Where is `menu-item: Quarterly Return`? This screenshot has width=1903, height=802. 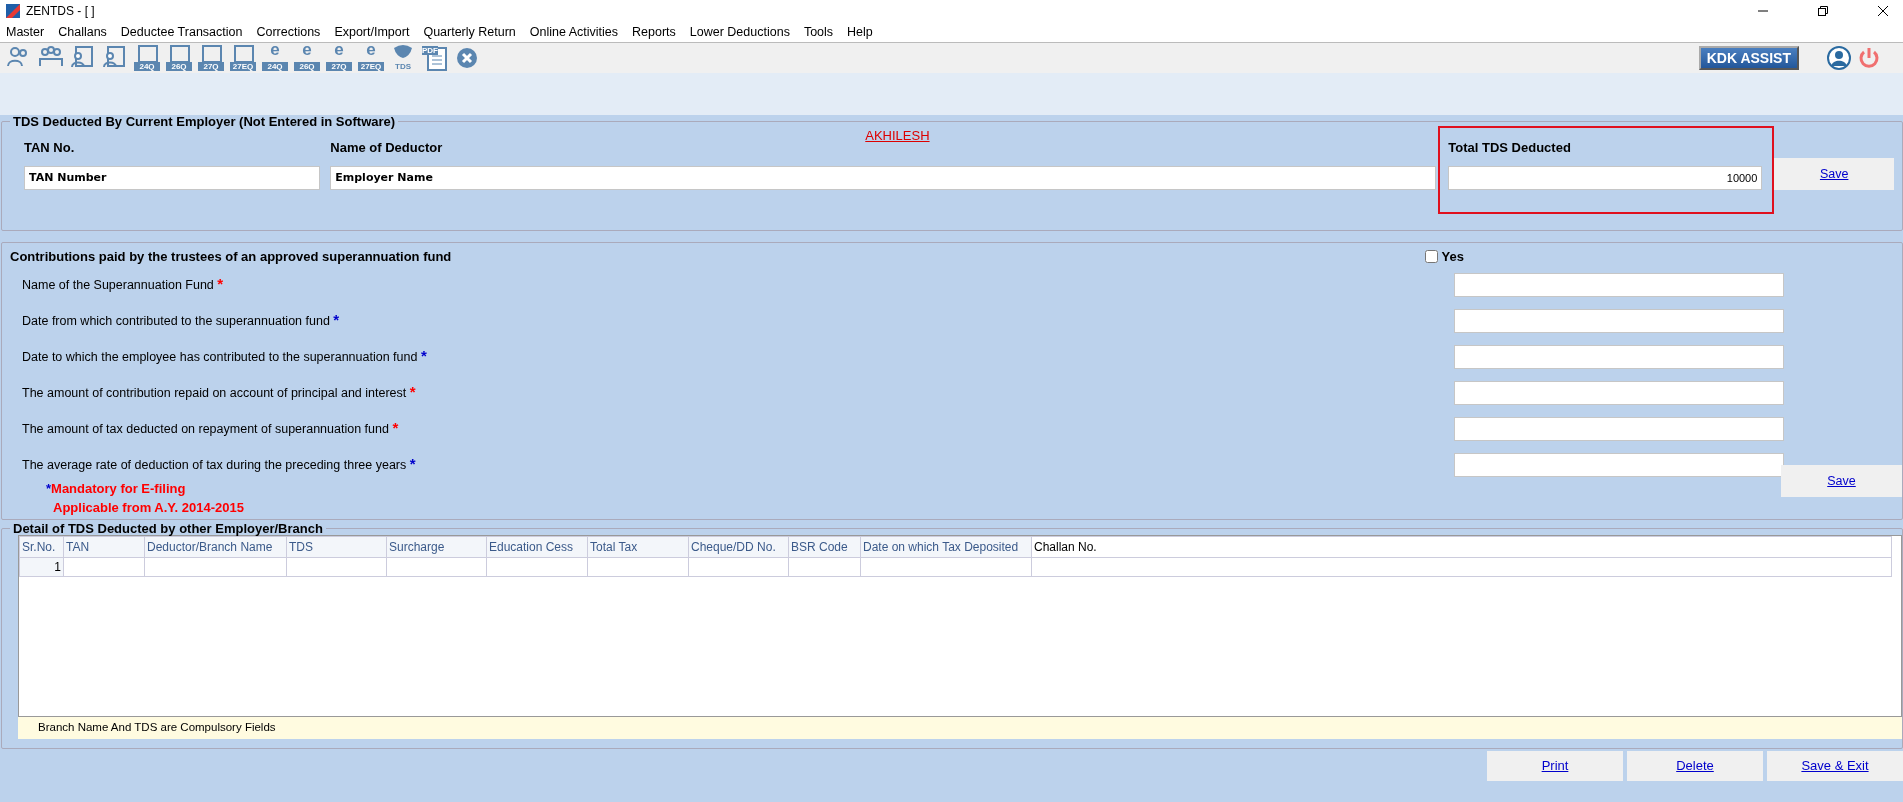 menu-item: Quarterly Return is located at coordinates (469, 32).